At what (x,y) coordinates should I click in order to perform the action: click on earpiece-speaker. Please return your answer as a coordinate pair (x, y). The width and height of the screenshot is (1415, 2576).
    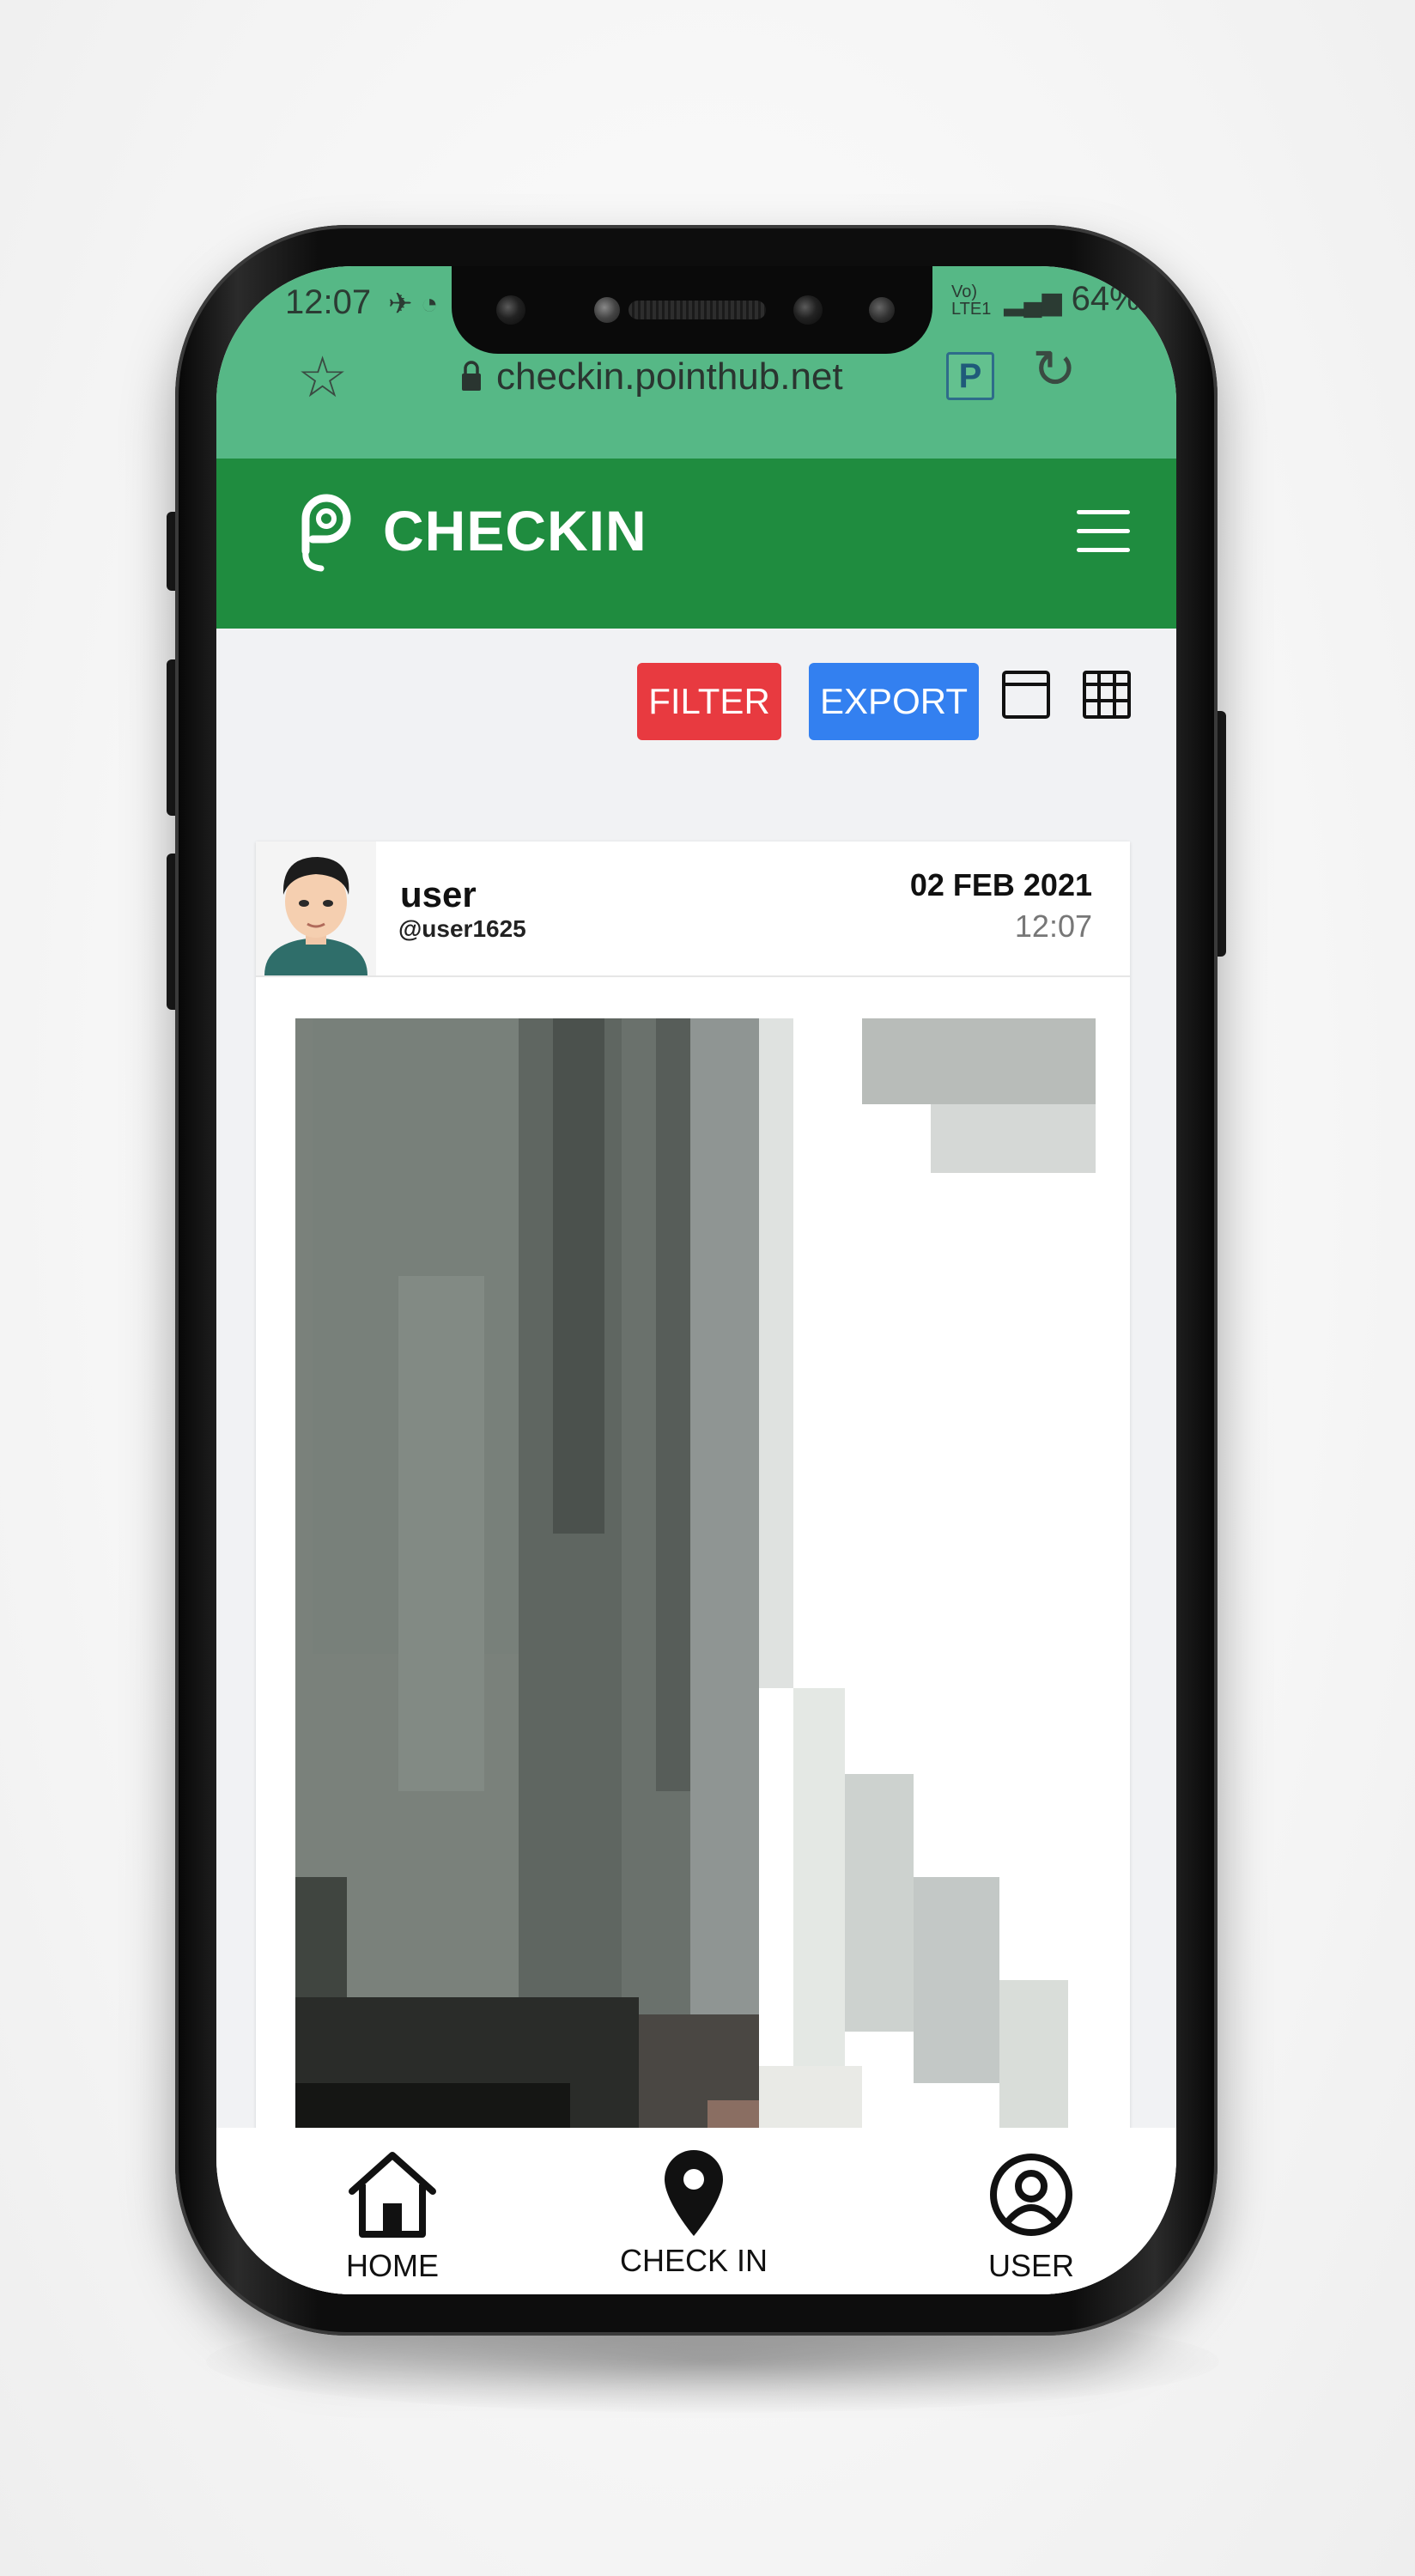
    Looking at the image, I should click on (697, 310).